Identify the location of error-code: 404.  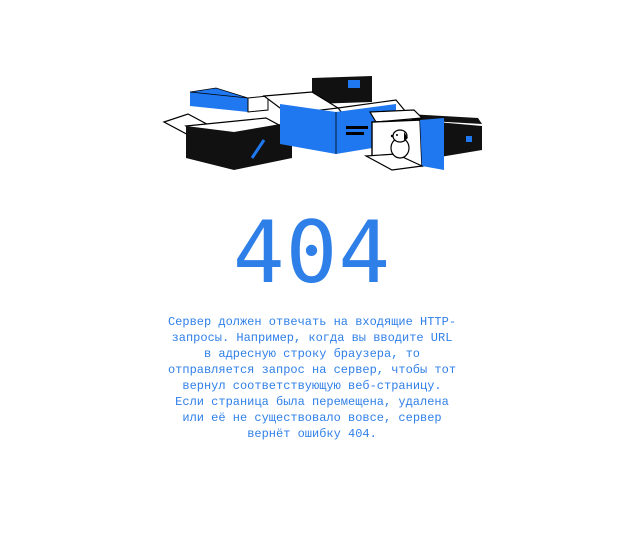
(312, 253).